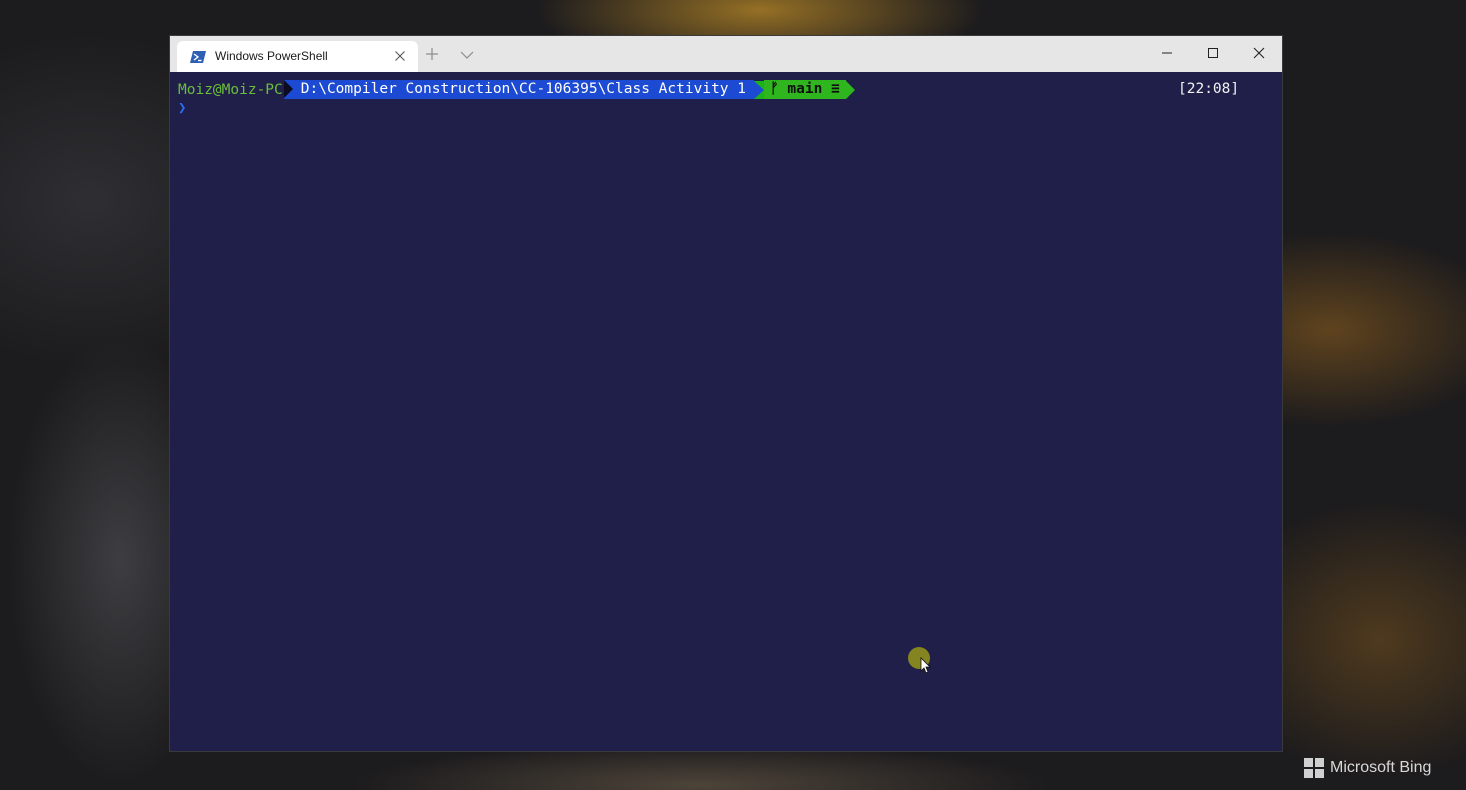 This screenshot has height=790, width=1466. I want to click on chevron-down-icon, so click(467, 55).